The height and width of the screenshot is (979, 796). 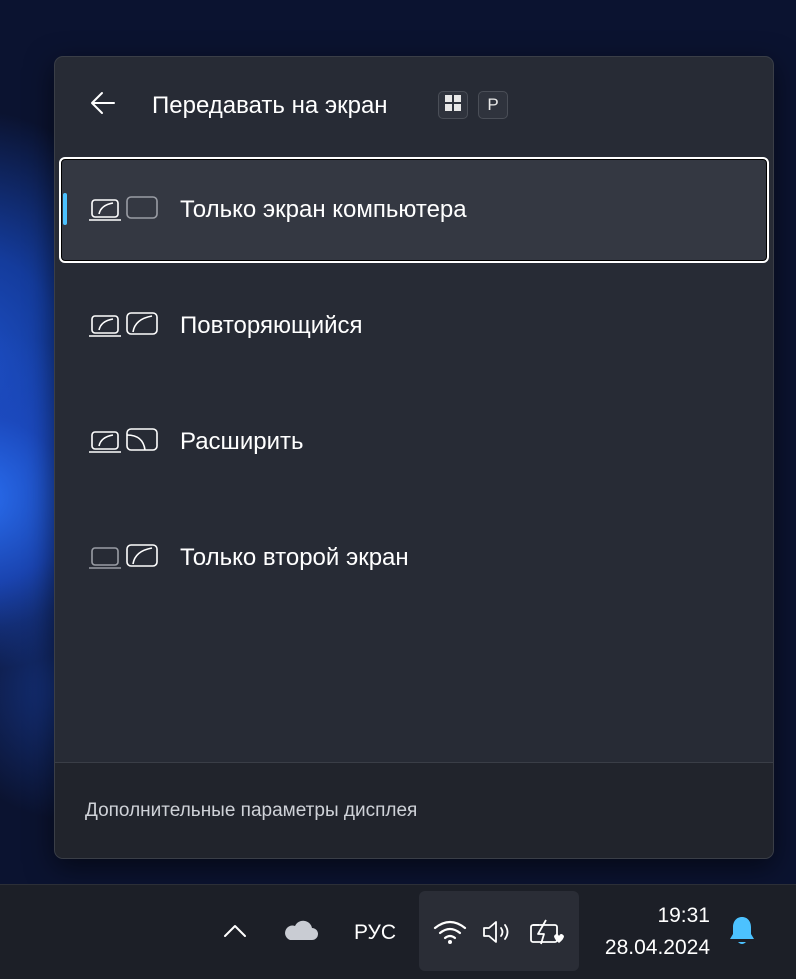 I want to click on notifications-button, so click(x=742, y=933).